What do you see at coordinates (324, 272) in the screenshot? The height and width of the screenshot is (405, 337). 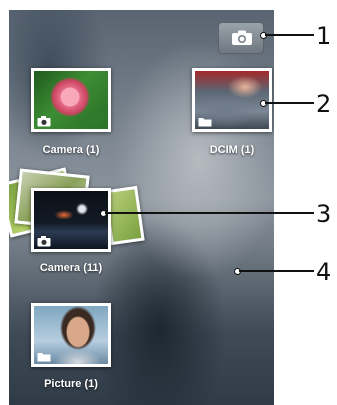 I see `callout-number-4: 4` at bounding box center [324, 272].